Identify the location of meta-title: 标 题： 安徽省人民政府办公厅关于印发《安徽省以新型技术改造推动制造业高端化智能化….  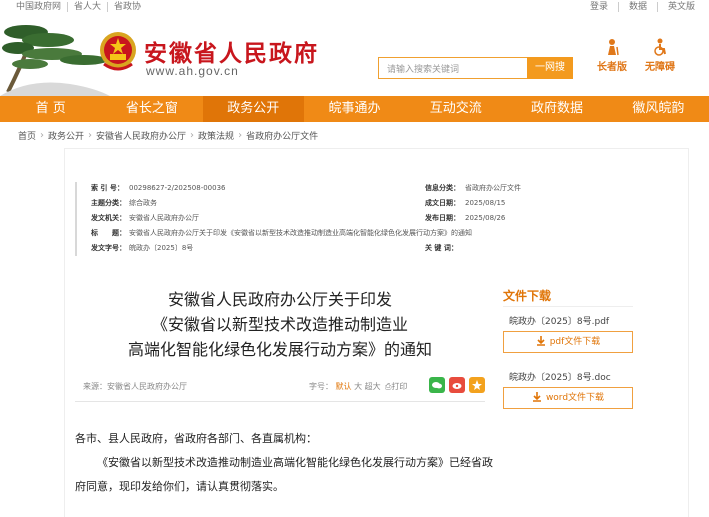
(281, 233).